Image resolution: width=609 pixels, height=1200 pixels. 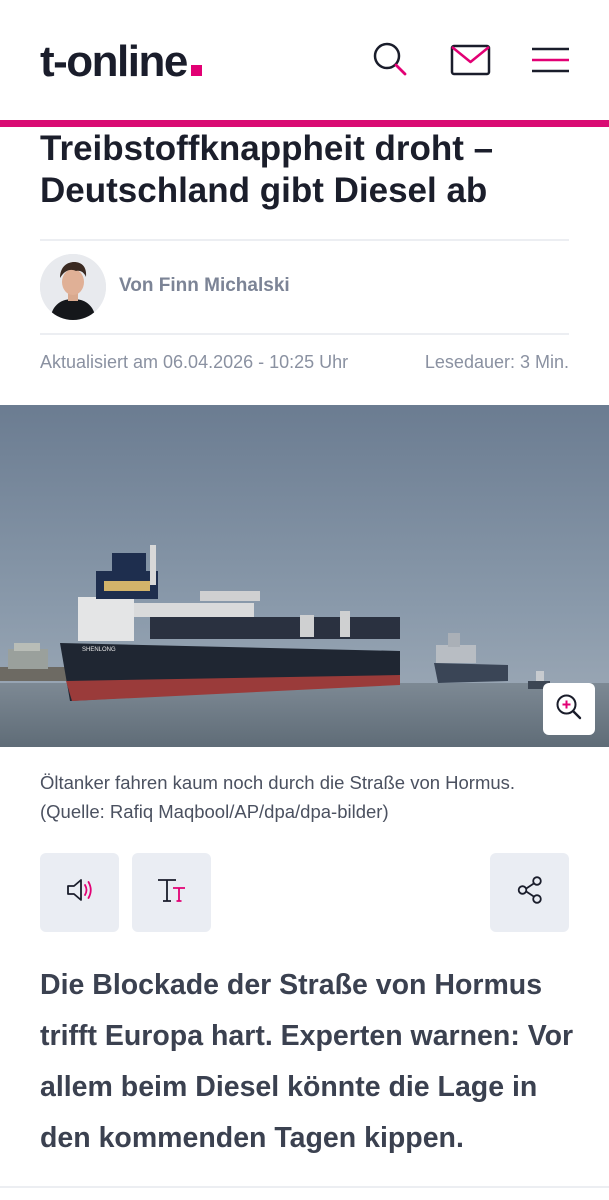 I want to click on t-online-logo: t-online, so click(x=121, y=62).